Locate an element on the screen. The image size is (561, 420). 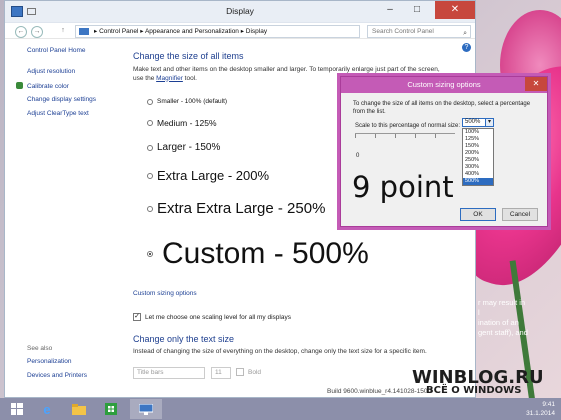
dropdown-option: 200% is located at coordinates (478, 153).